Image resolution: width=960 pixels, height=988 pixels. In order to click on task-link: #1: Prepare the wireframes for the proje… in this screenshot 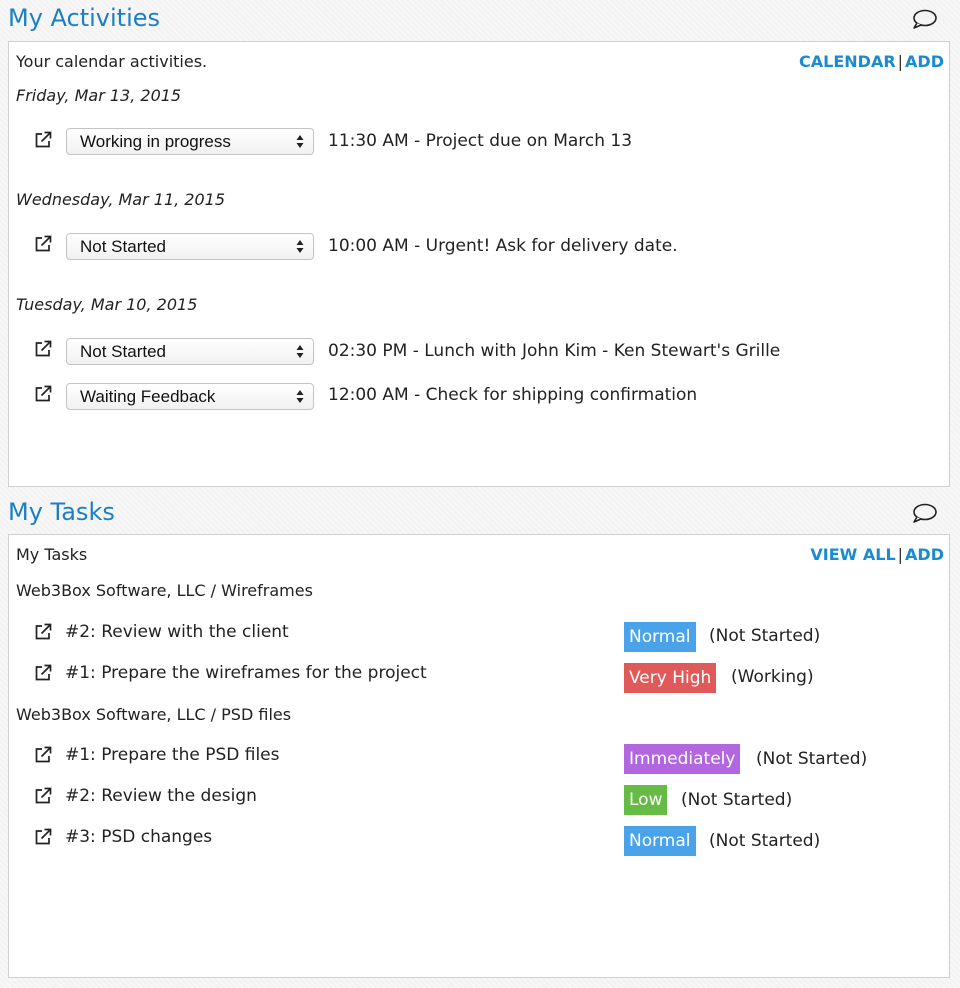, I will do `click(246, 673)`.